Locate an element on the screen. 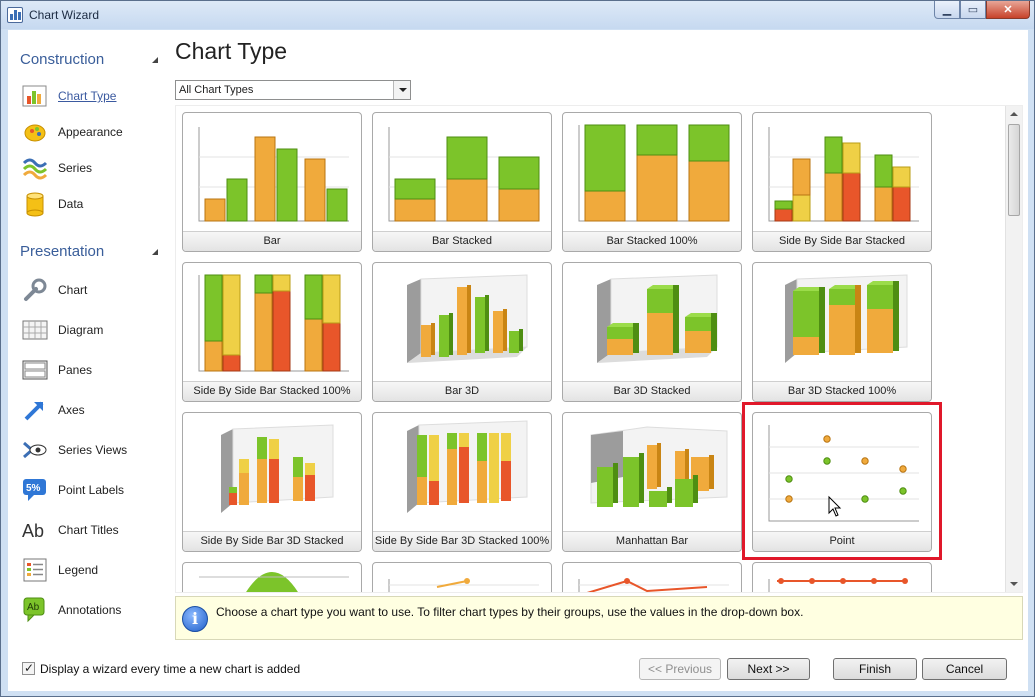  chart-type-icon is located at coordinates (35, 96).